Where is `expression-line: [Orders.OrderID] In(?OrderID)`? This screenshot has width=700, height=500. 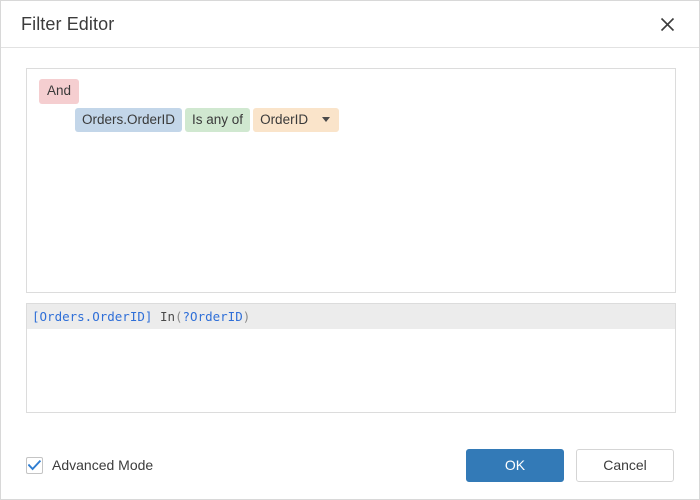
expression-line: [Orders.OrderID] In(?OrderID) is located at coordinates (351, 316).